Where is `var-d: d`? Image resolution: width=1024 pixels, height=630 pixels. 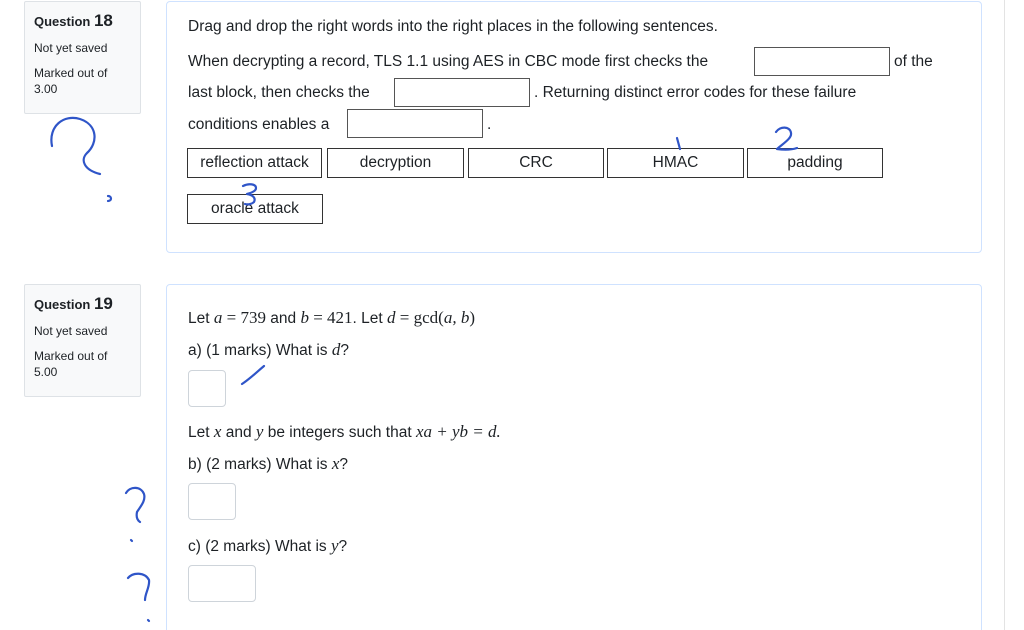 var-d: d is located at coordinates (391, 317).